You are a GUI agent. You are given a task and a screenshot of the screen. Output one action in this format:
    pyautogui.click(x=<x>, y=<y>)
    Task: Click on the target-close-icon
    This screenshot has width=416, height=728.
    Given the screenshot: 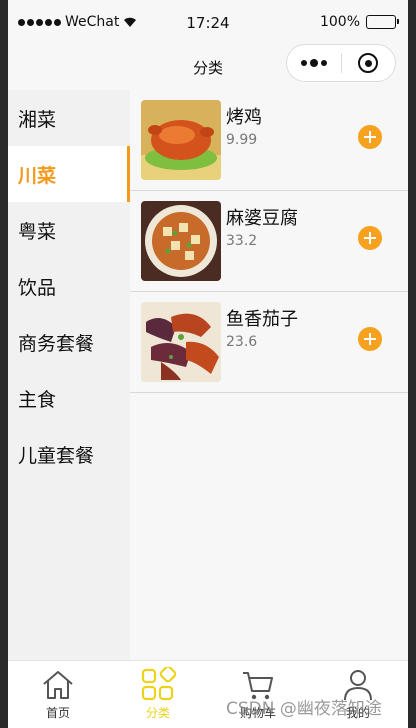 What is the action you would take?
    pyautogui.click(x=368, y=63)
    